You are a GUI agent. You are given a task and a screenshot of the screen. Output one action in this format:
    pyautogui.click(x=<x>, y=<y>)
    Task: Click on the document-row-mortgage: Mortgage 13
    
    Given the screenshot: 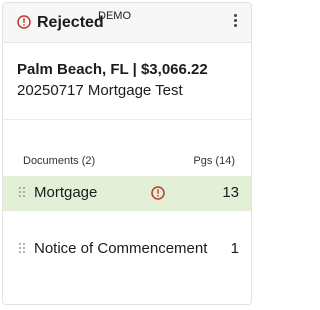 What is the action you would take?
    pyautogui.click(x=127, y=193)
    